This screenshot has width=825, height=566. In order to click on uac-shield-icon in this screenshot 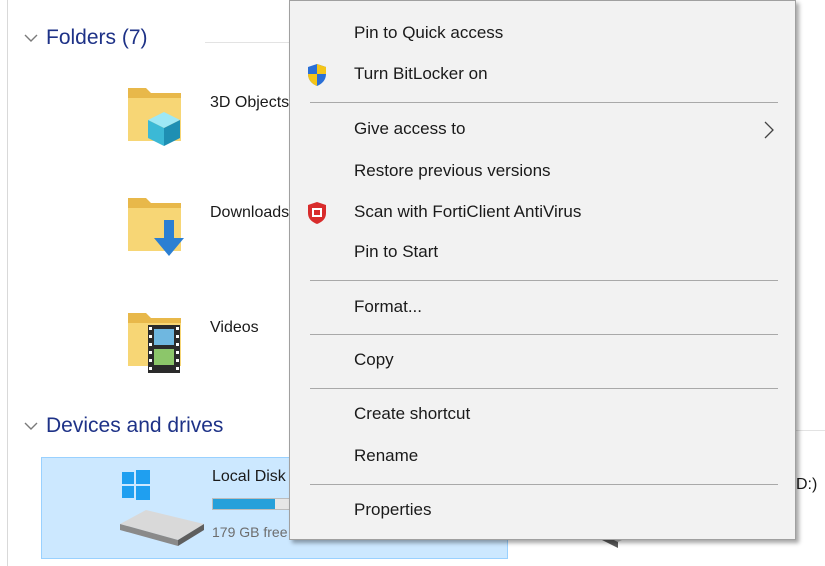, I will do `click(317, 75)`.